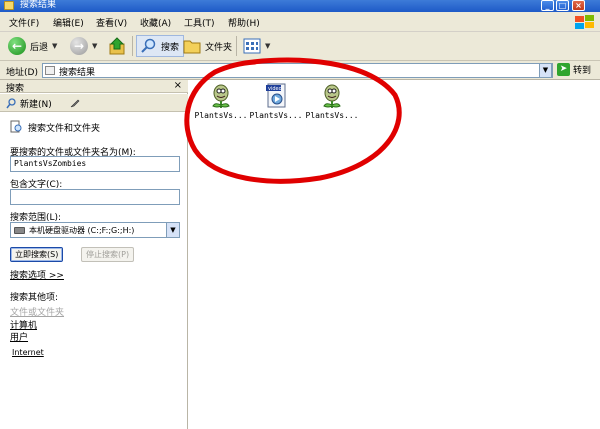  I want to click on windows-flag-icon, so click(584, 22).